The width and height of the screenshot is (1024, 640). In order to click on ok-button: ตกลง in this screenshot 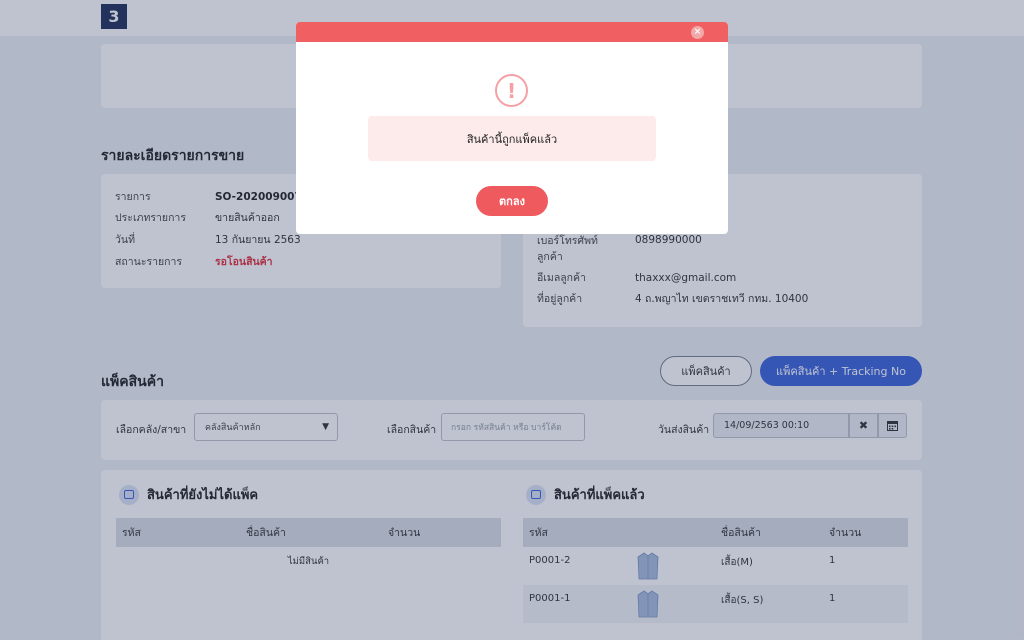, I will do `click(512, 201)`.